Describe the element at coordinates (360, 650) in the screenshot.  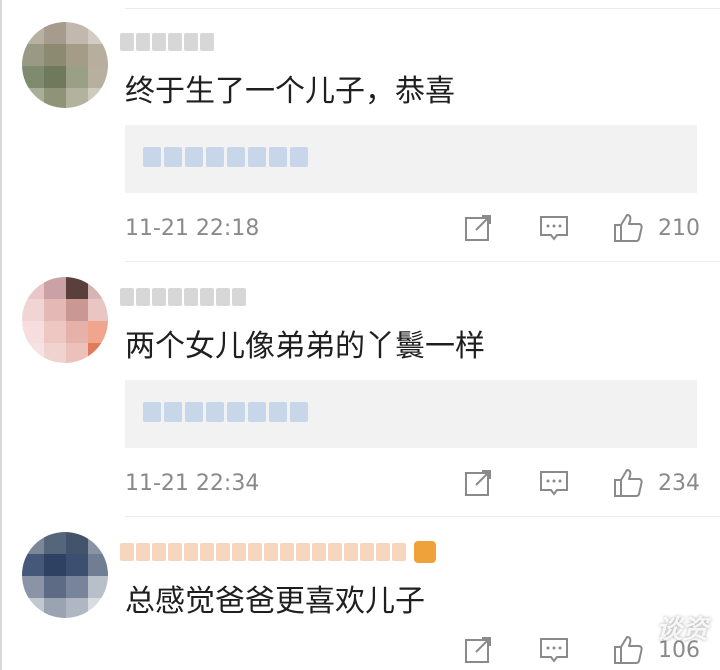
I see `comment-meta-row: 106` at that location.